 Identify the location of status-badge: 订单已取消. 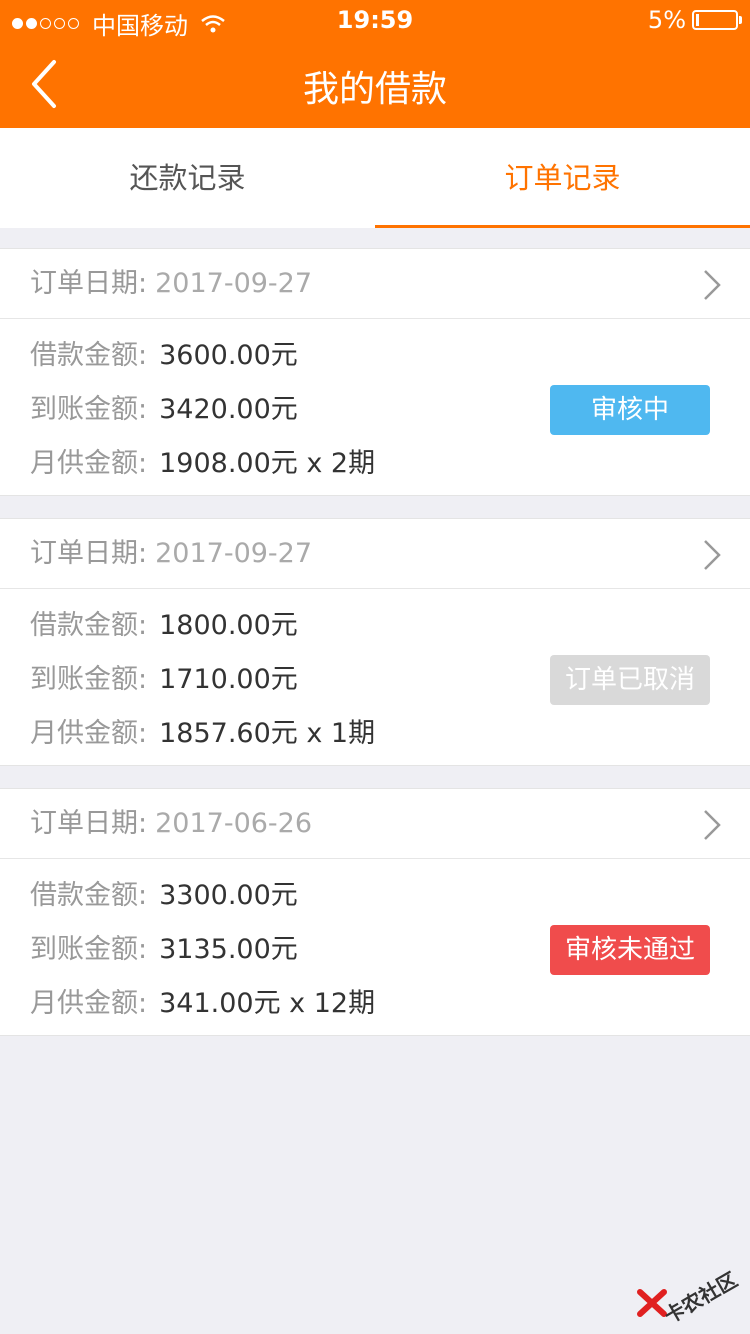
(630, 680).